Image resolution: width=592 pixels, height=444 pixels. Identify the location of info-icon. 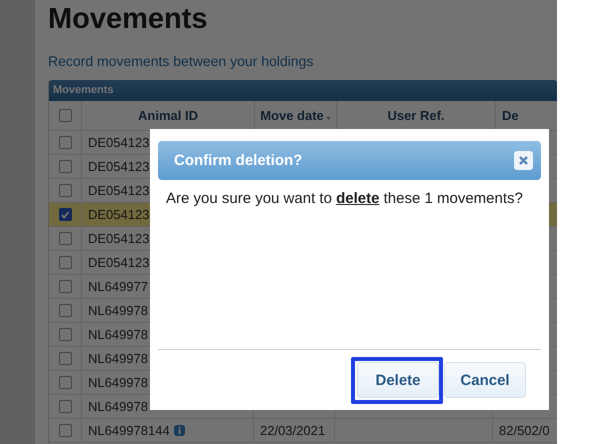
(179, 430).